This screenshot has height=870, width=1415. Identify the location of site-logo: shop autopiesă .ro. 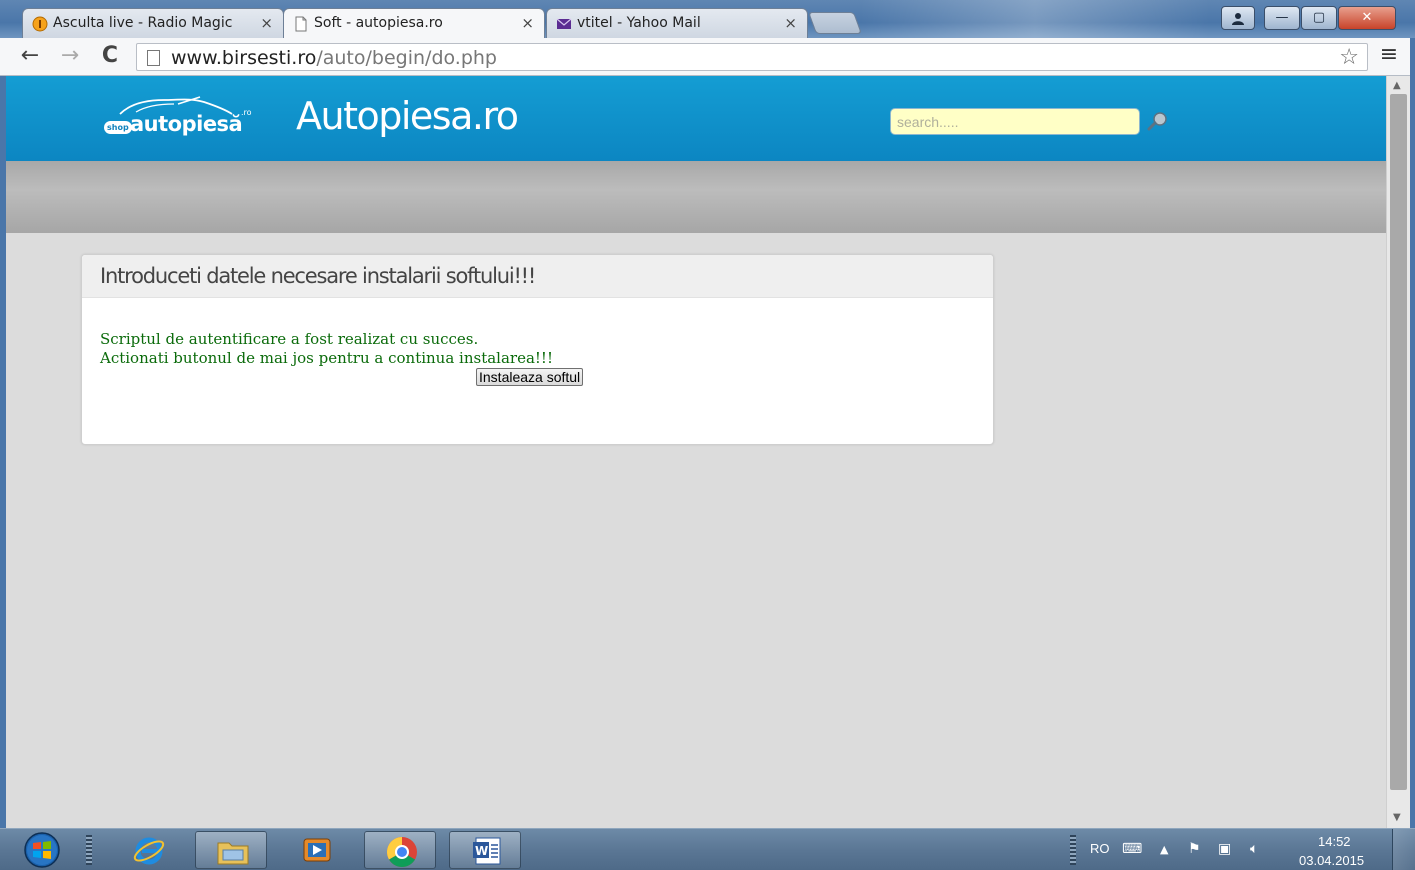
(180, 119).